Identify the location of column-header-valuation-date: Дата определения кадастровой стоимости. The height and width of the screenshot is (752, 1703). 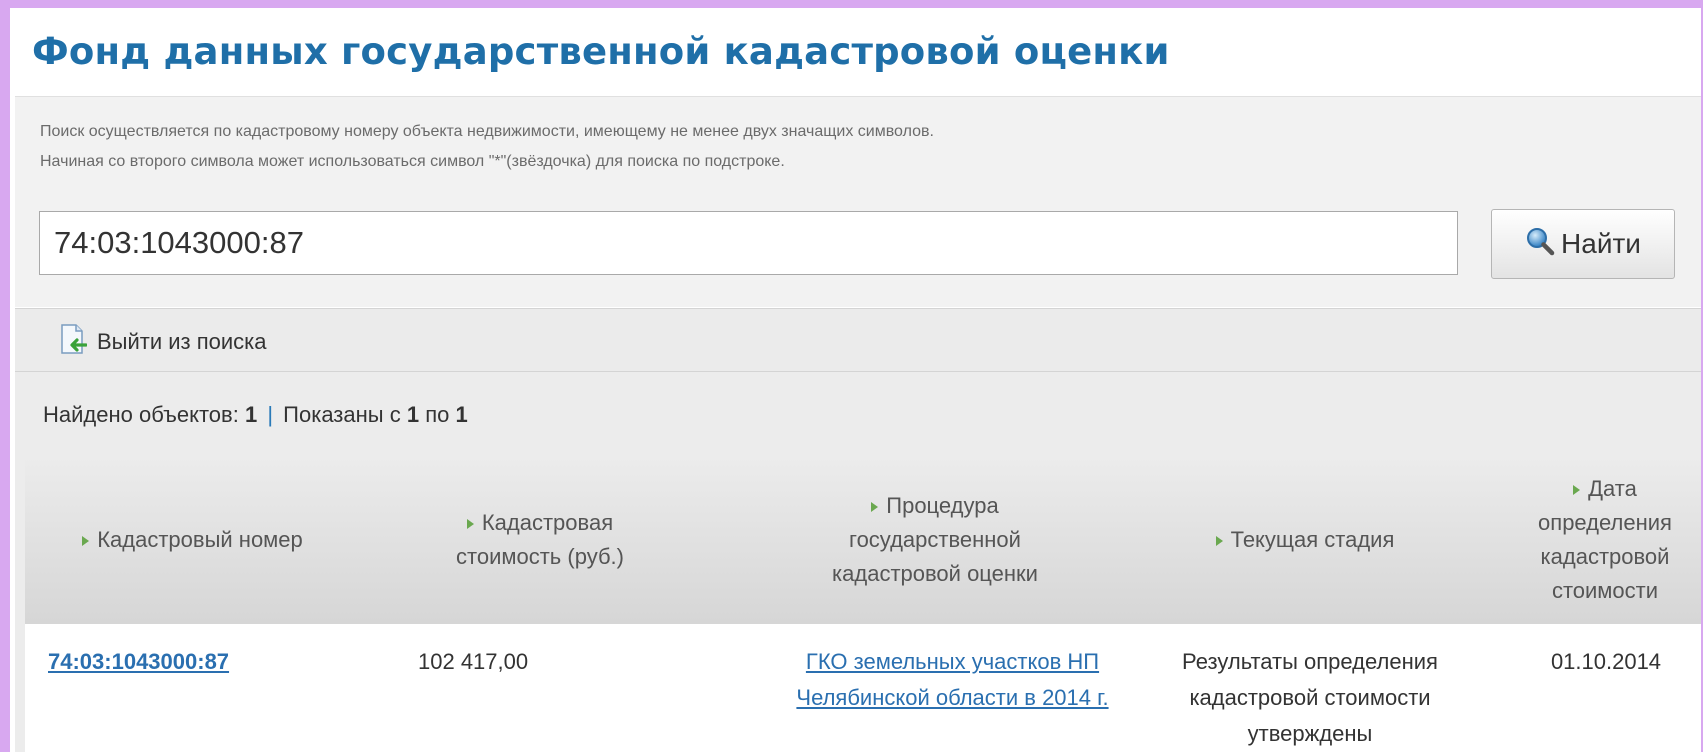
(1605, 540).